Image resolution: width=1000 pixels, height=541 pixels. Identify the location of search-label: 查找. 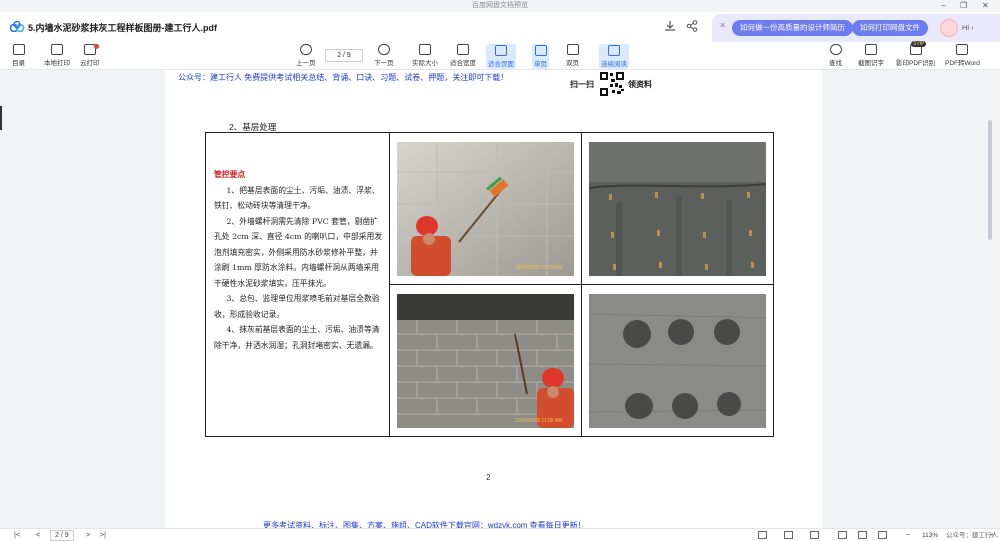
(835, 63).